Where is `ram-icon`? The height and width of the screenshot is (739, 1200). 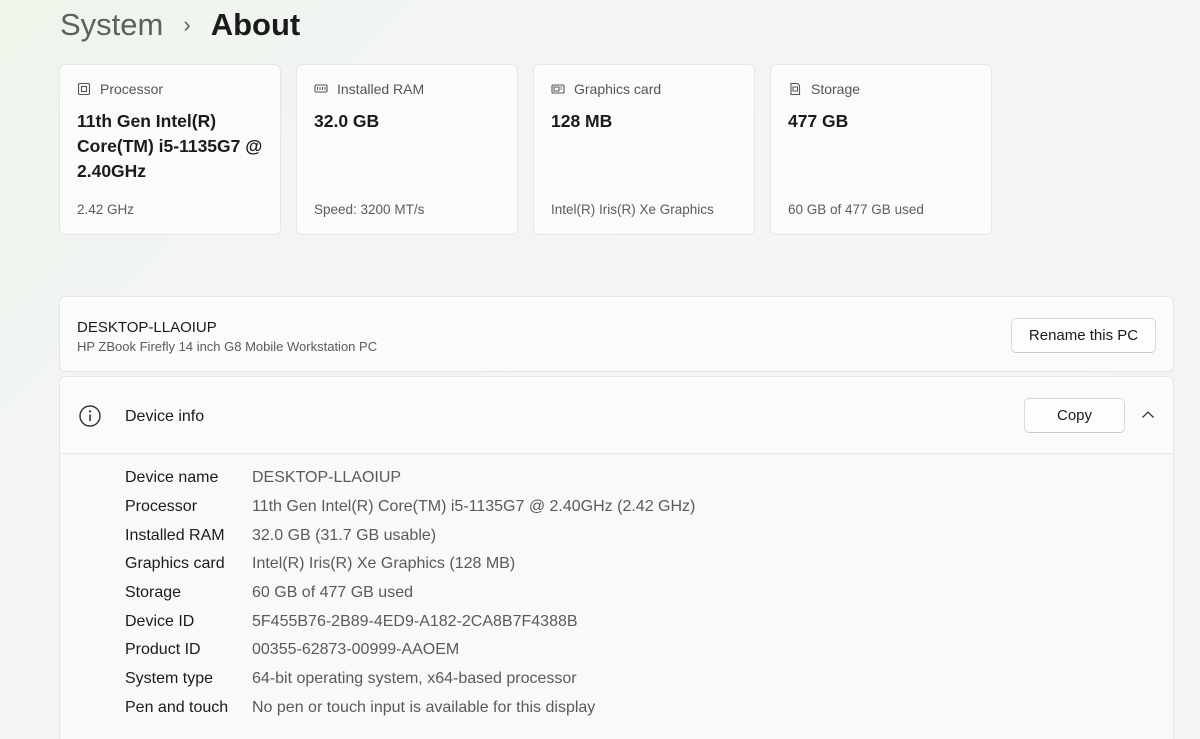
ram-icon is located at coordinates (321, 89).